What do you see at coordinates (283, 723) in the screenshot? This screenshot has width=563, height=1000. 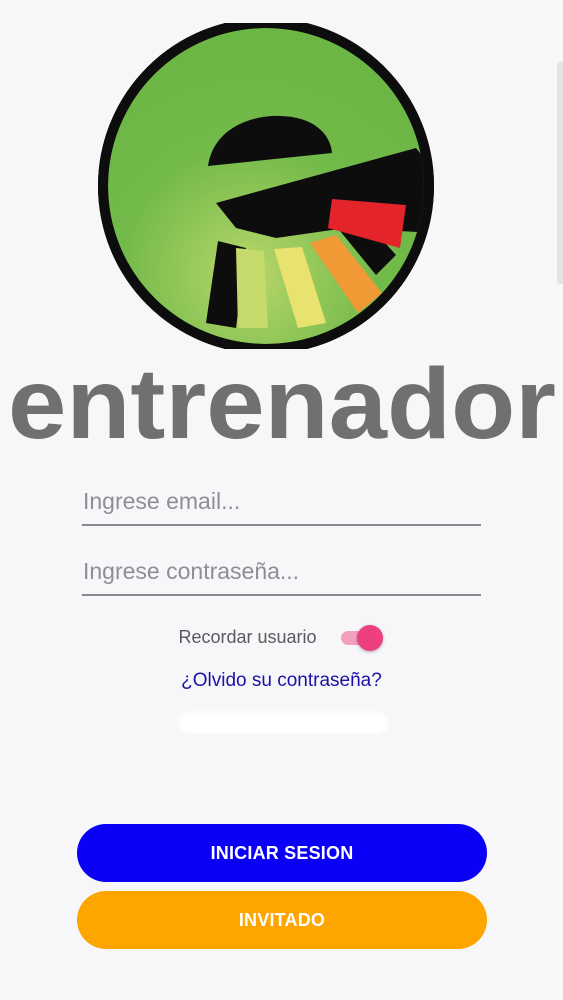 I see `blank-bar` at bounding box center [283, 723].